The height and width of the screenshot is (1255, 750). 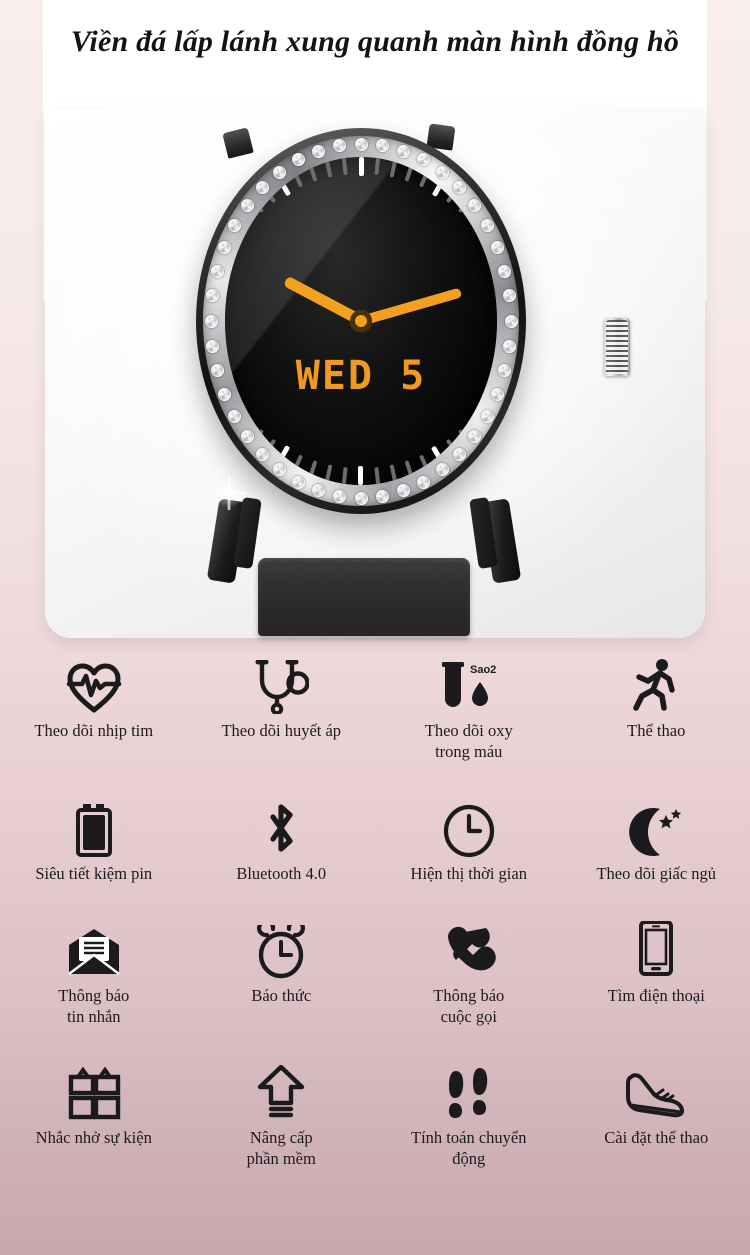 I want to click on gift-boxes-icon, so click(x=94, y=1090).